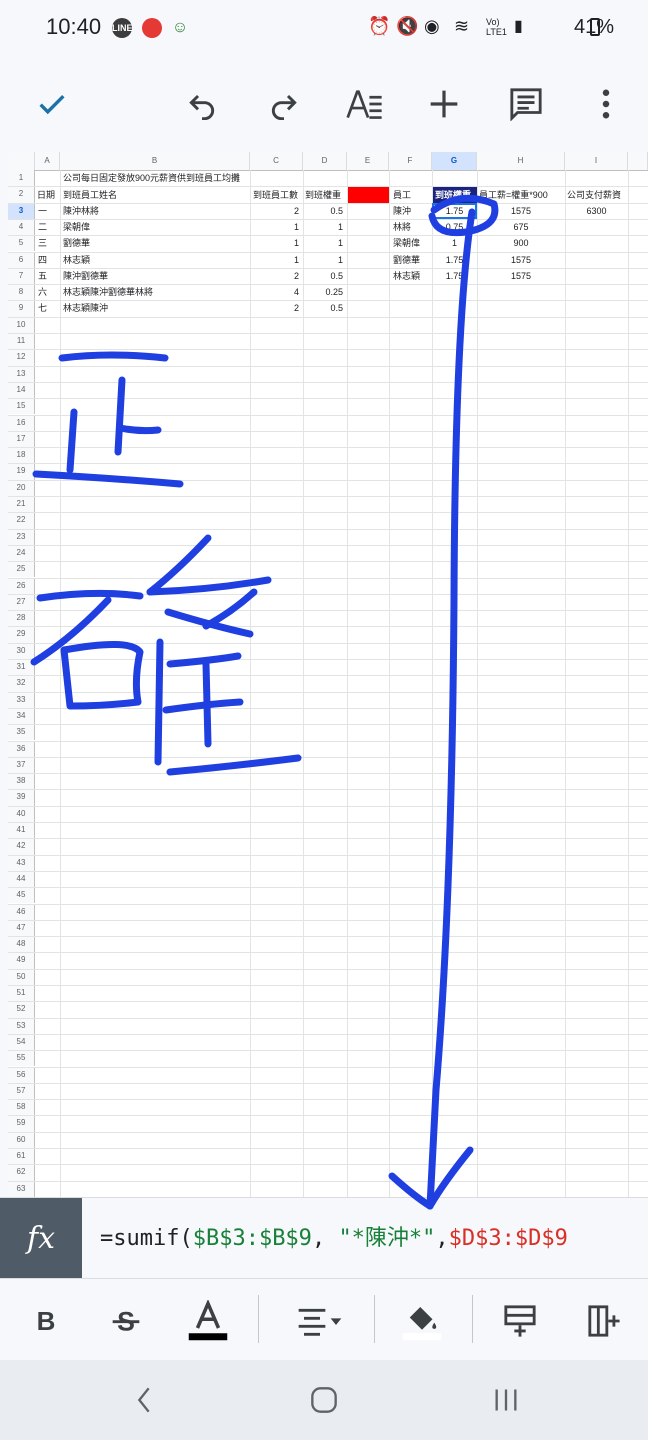 The height and width of the screenshot is (1440, 648). What do you see at coordinates (21, 699) in the screenshot?
I see `row-header: 33` at bounding box center [21, 699].